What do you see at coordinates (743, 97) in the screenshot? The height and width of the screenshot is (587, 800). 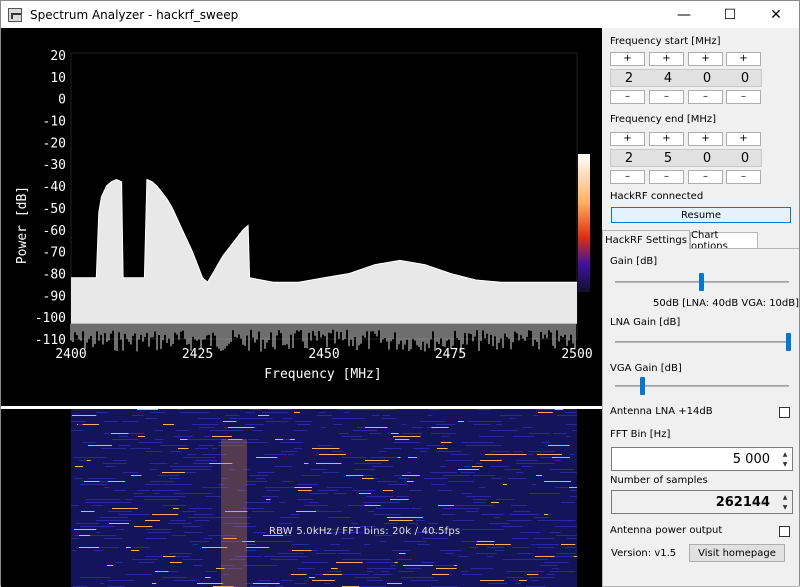 I see `freq-start-digit4-minus: –` at bounding box center [743, 97].